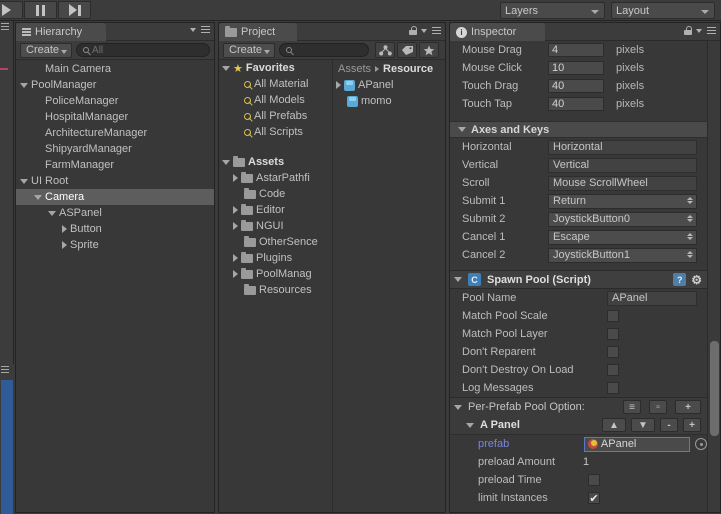  I want to click on help-icon: ?, so click(680, 279).